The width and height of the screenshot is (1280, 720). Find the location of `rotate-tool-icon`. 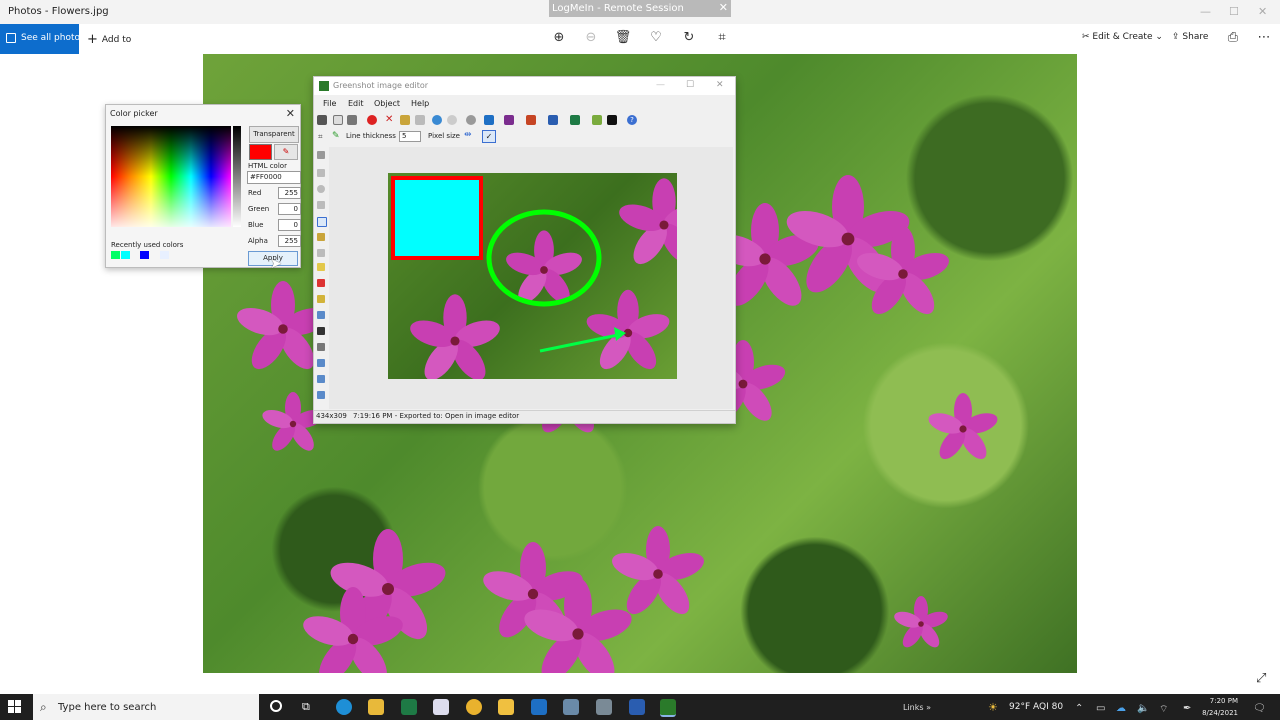

rotate-tool-icon is located at coordinates (321, 363).